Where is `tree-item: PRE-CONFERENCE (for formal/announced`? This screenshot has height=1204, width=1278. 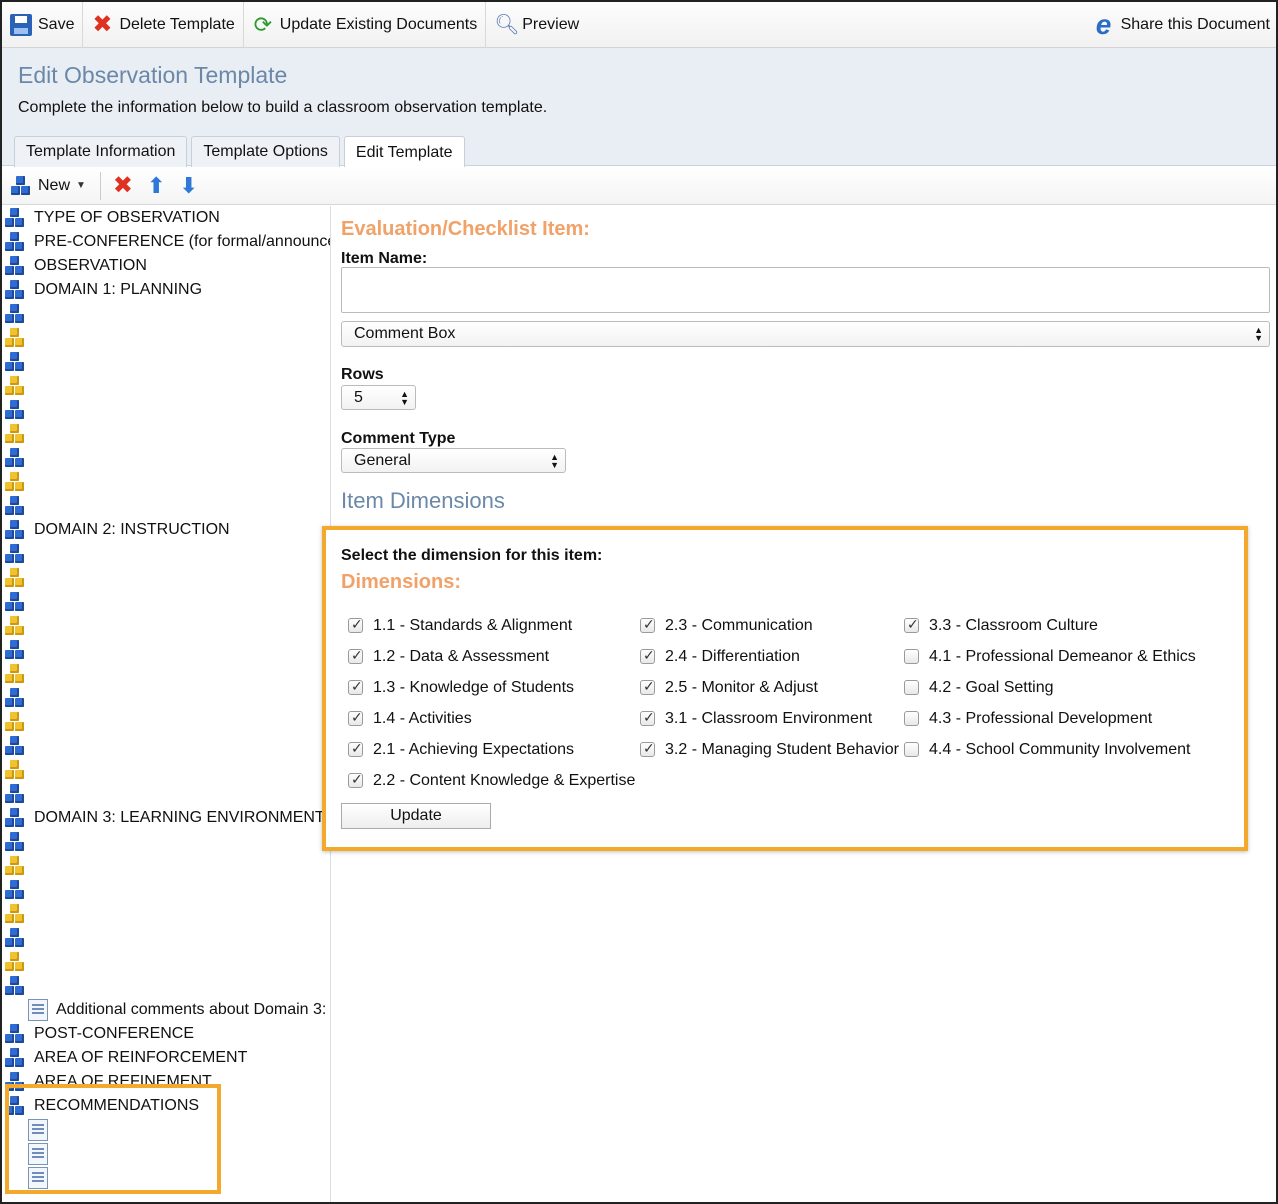 tree-item: PRE-CONFERENCE (for formal/announced is located at coordinates (166, 242).